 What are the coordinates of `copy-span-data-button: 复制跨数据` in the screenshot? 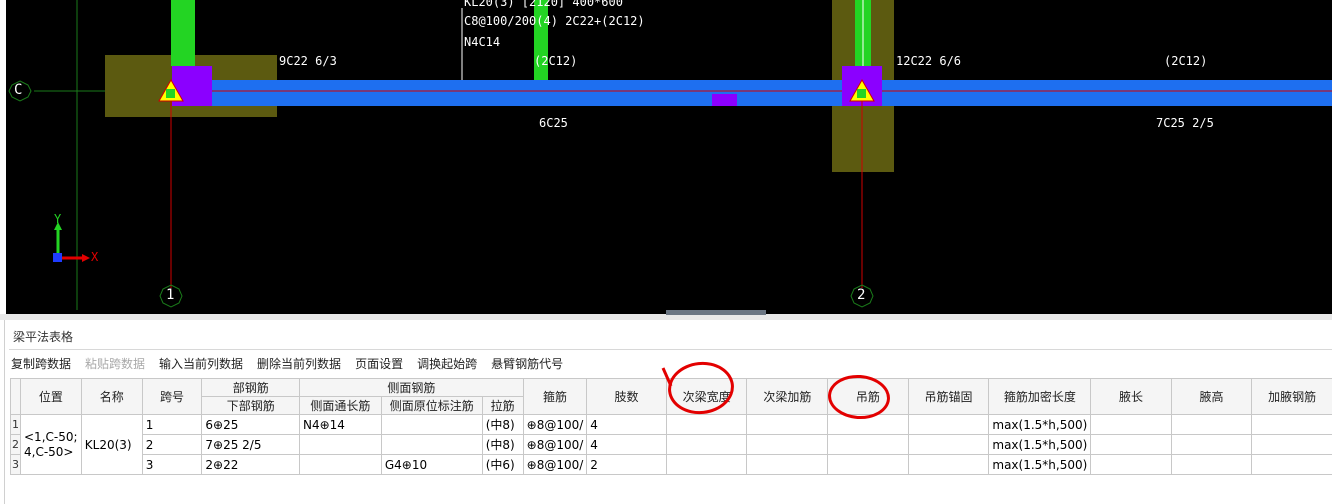 It's located at (44, 364).